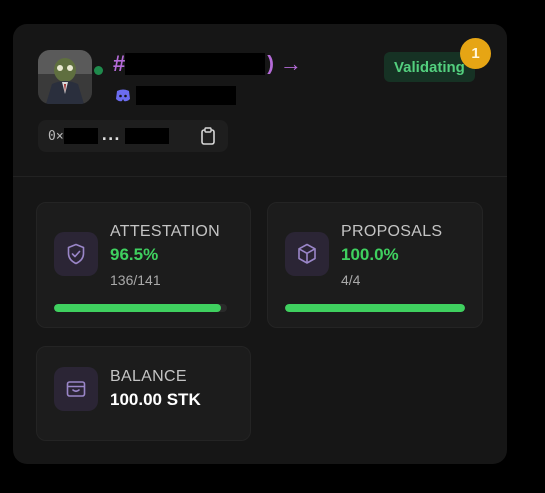 Image resolution: width=545 pixels, height=493 pixels. What do you see at coordinates (370, 254) in the screenshot?
I see `proposals-percent: 100.0%` at bounding box center [370, 254].